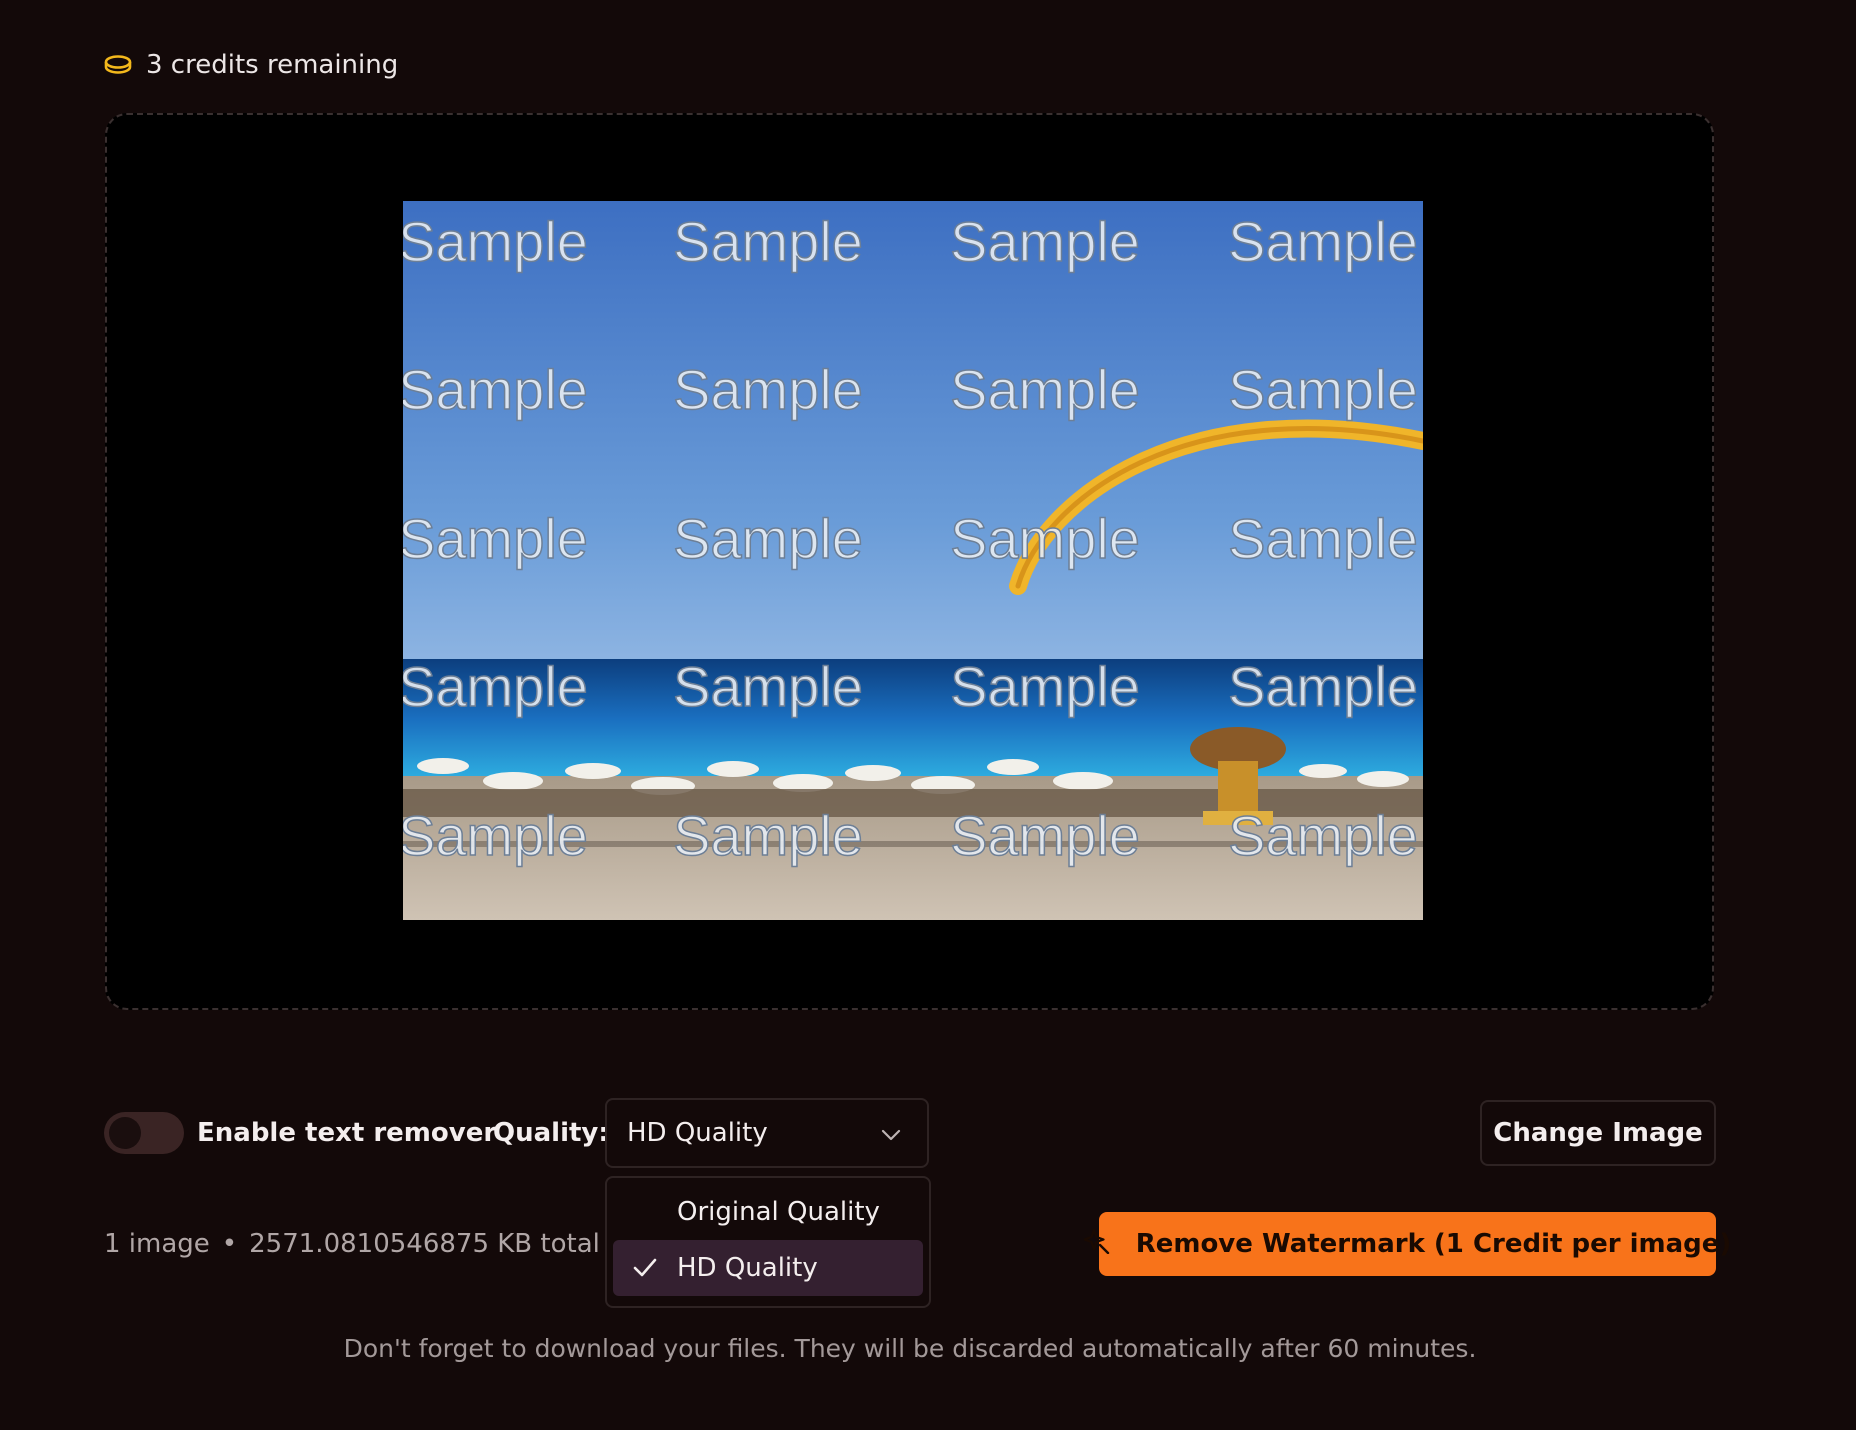 This screenshot has height=1430, width=1856. What do you see at coordinates (272, 65) in the screenshot?
I see `credits-text: 3 credits remaining` at bounding box center [272, 65].